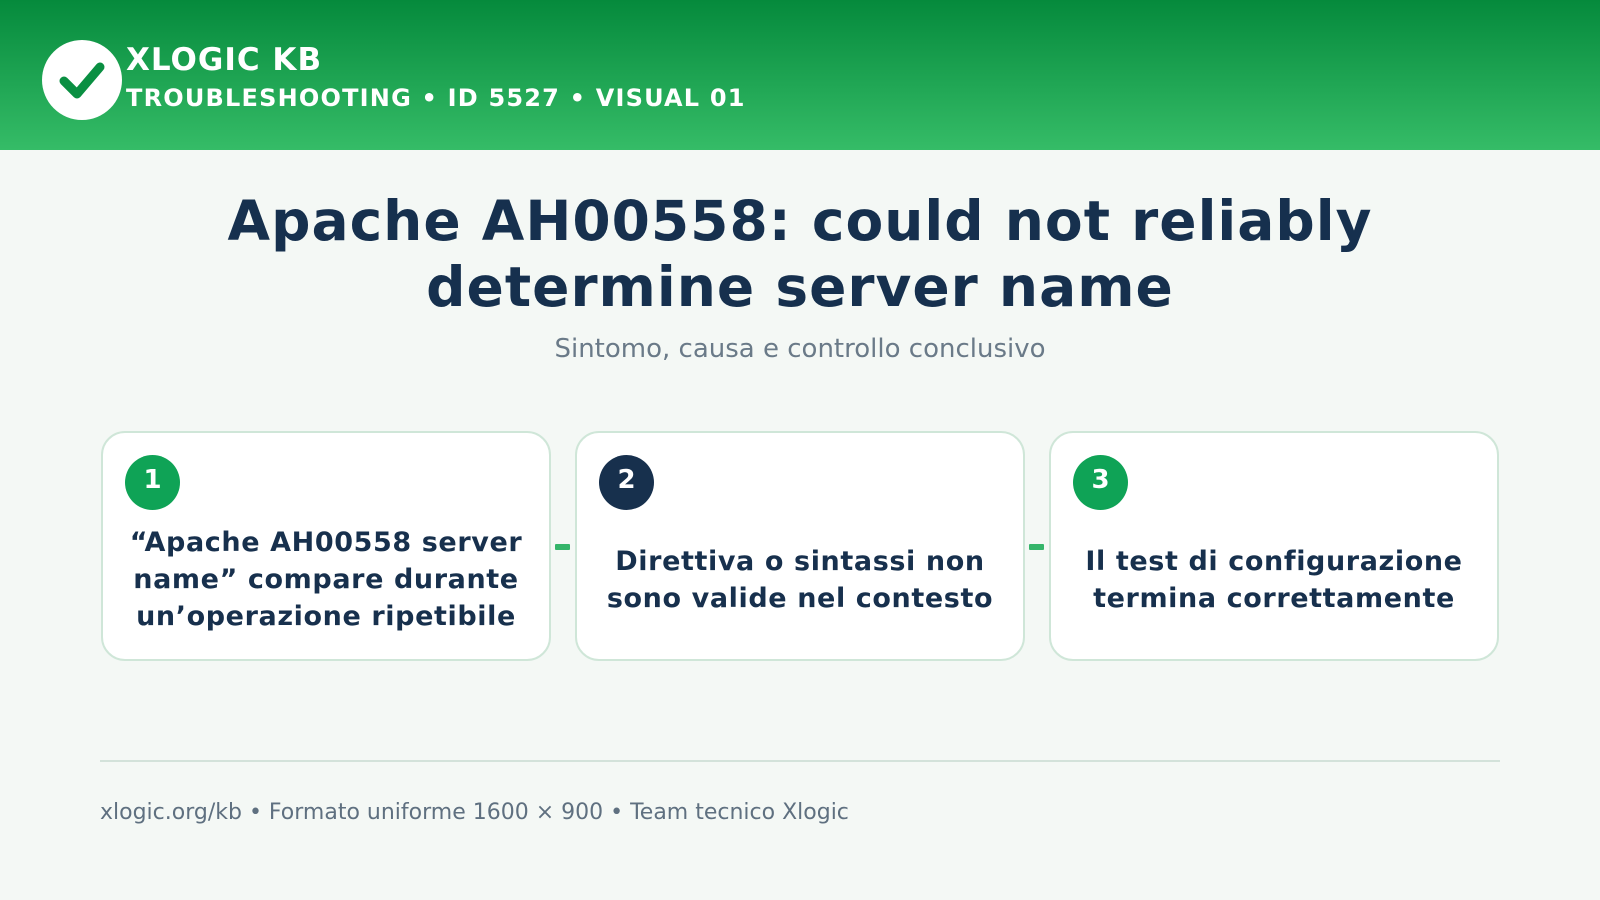 This screenshot has height=900, width=1600. I want to click on footer-divider, so click(800, 761).